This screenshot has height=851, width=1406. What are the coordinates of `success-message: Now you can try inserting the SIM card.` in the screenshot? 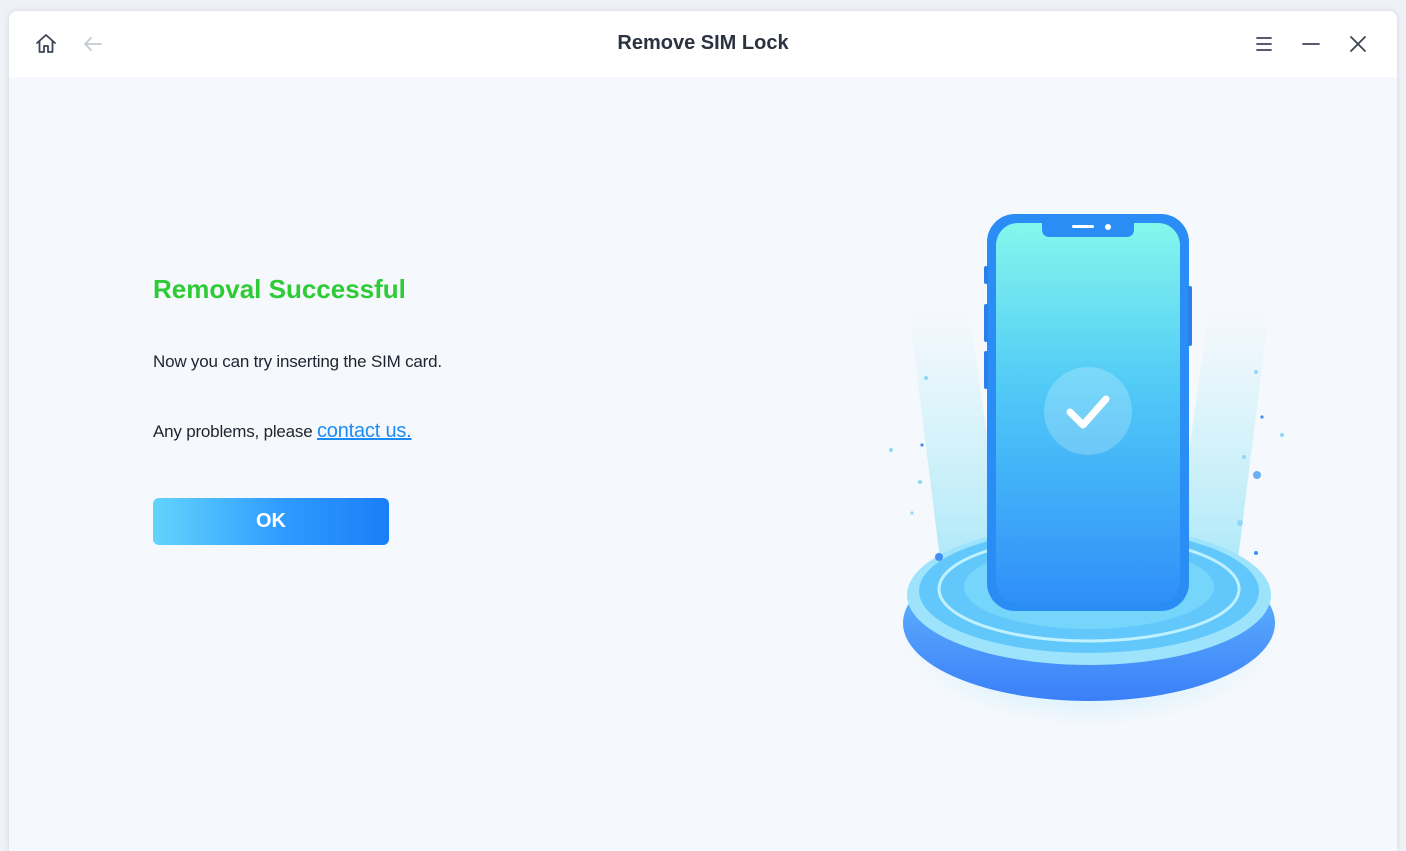 It's located at (297, 361).